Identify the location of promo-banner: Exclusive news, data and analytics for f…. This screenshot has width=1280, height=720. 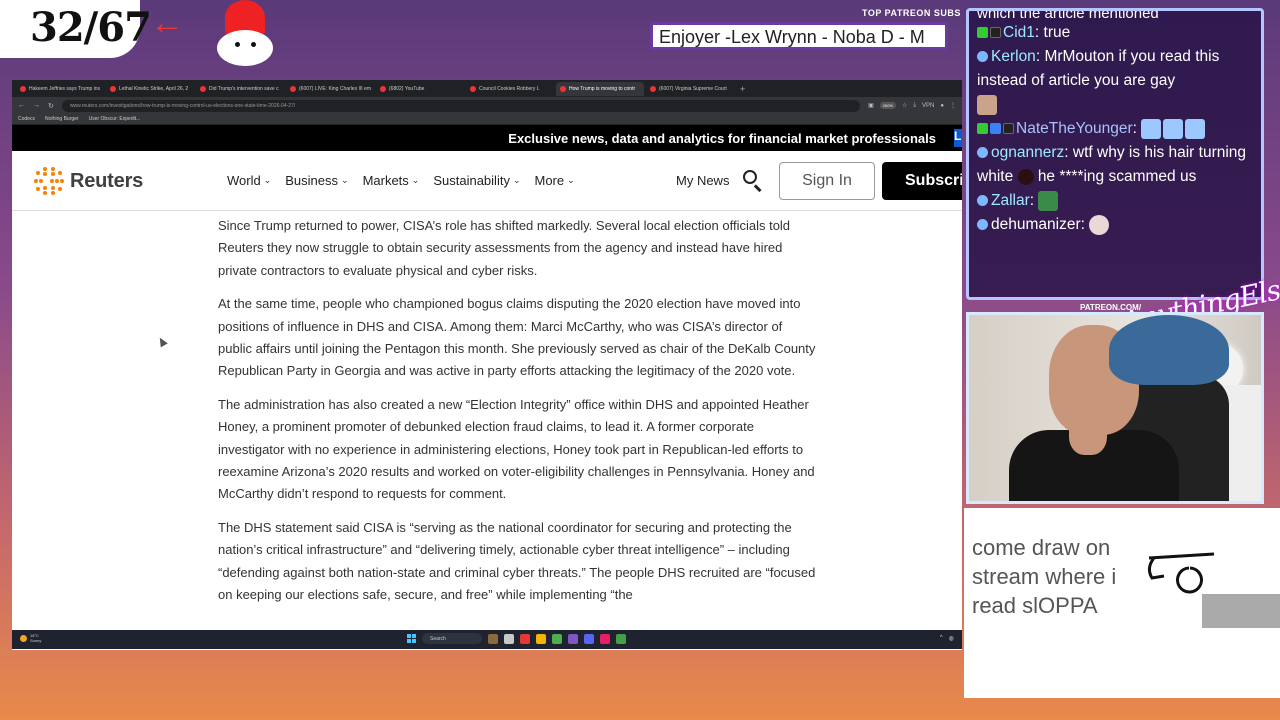
(487, 138).